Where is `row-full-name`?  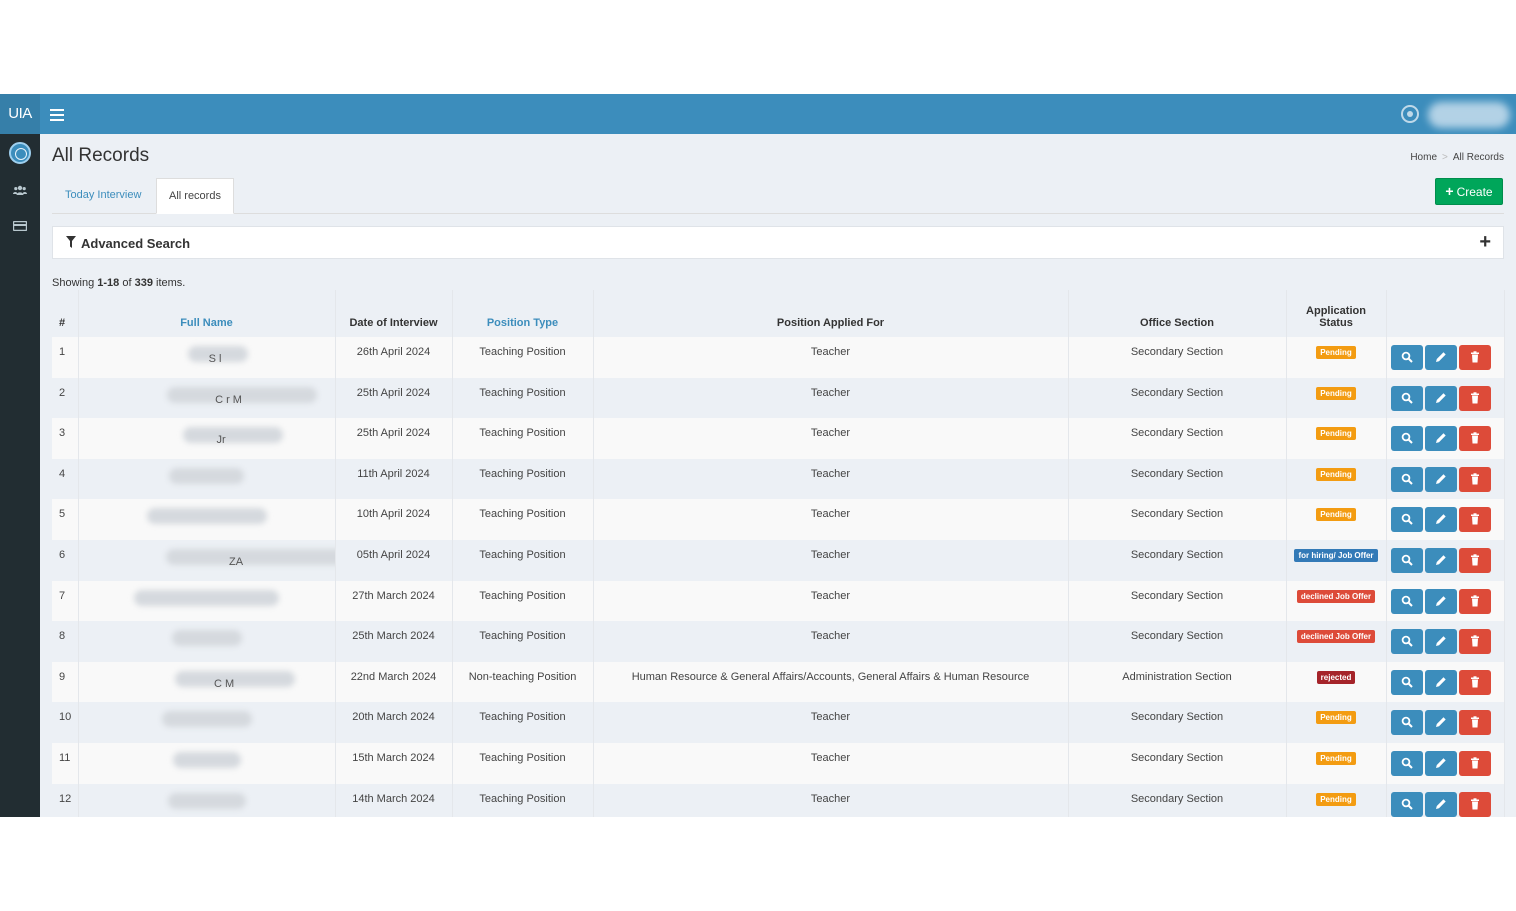
row-full-name is located at coordinates (207, 763).